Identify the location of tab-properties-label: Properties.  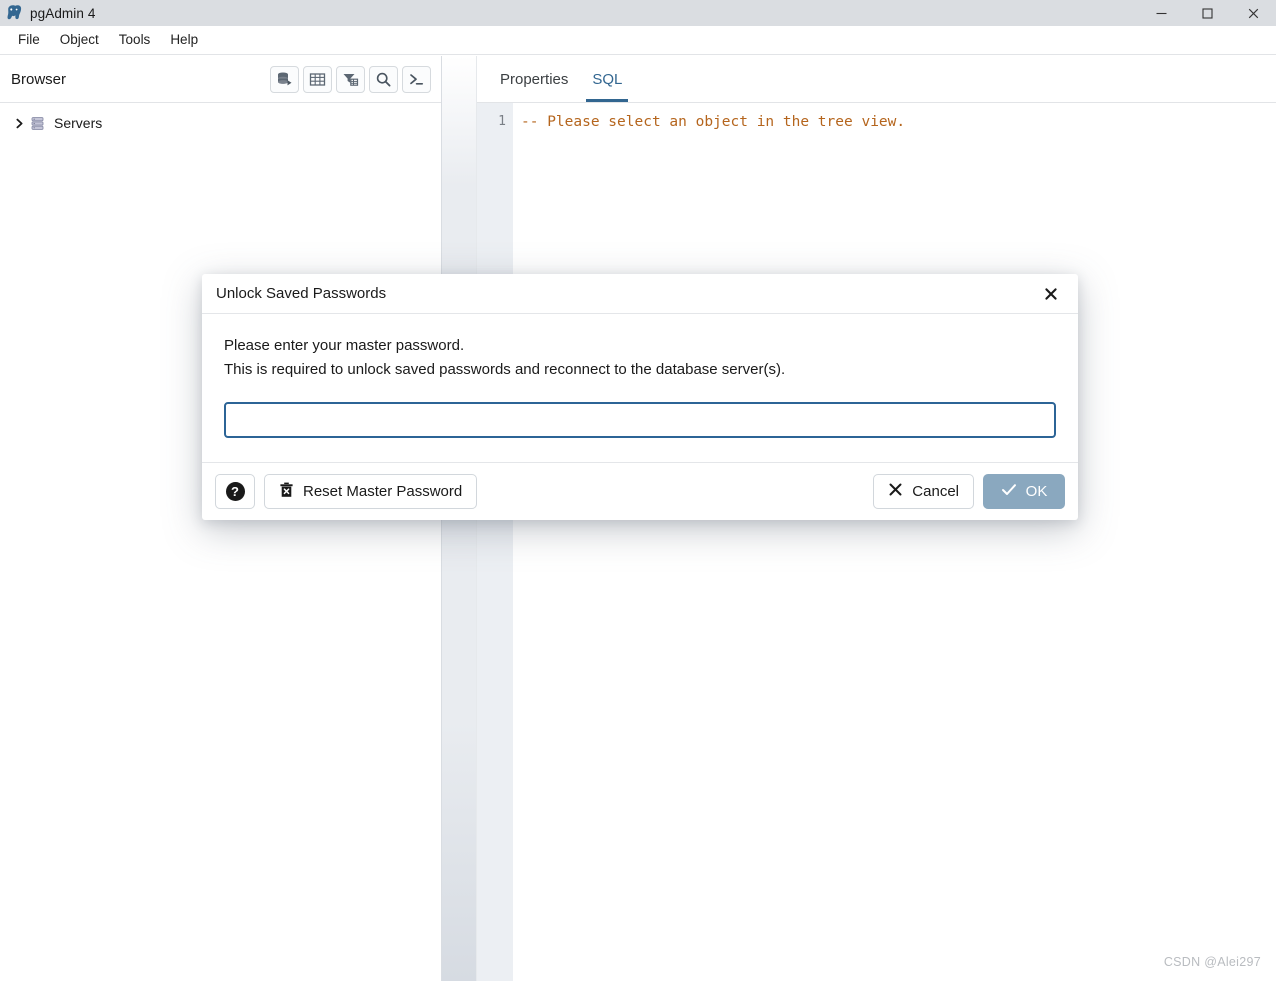
(534, 79).